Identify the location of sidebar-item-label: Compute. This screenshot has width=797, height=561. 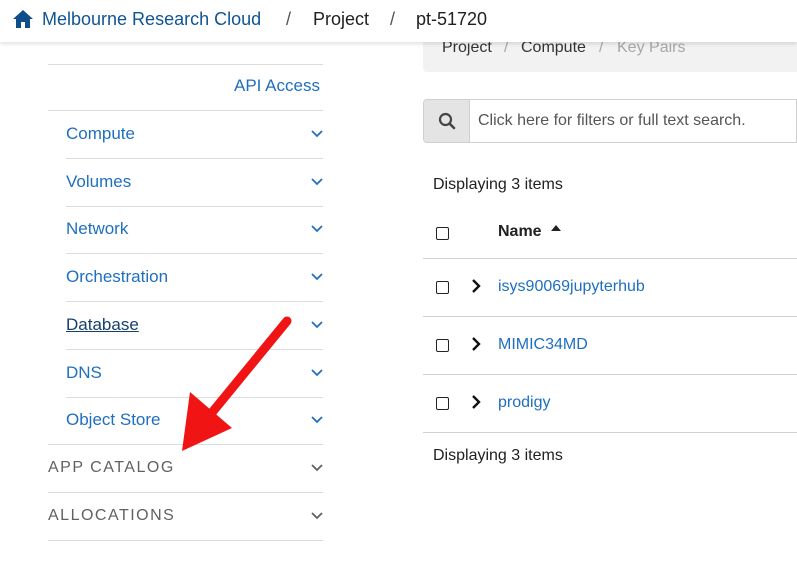
(100, 133).